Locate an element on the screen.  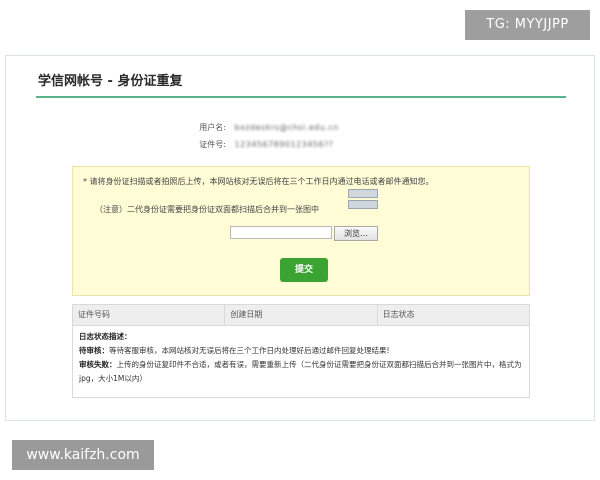
id-number-row: 证件号: 1234567890123456?? is located at coordinates (259, 144).